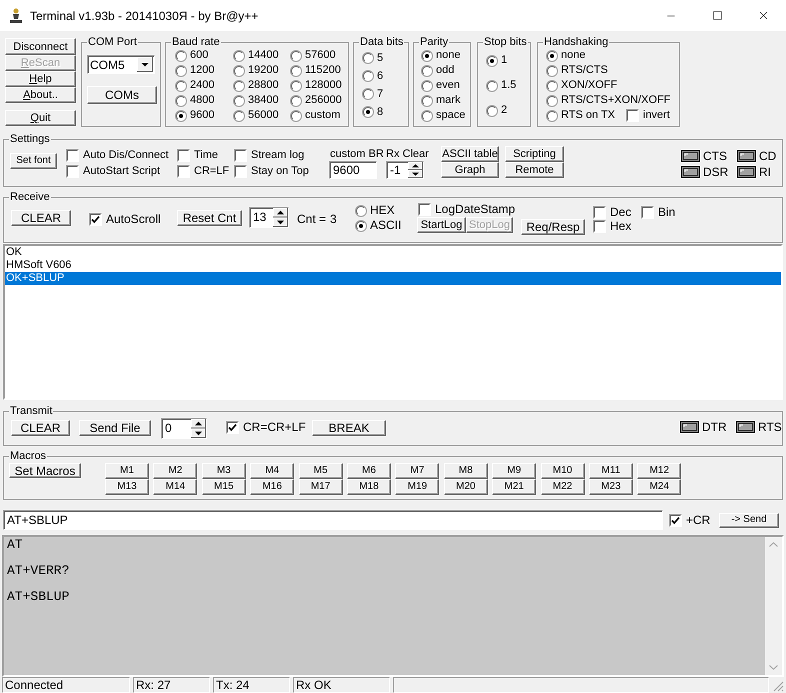  I want to click on radio-button: 128000, so click(318, 85).